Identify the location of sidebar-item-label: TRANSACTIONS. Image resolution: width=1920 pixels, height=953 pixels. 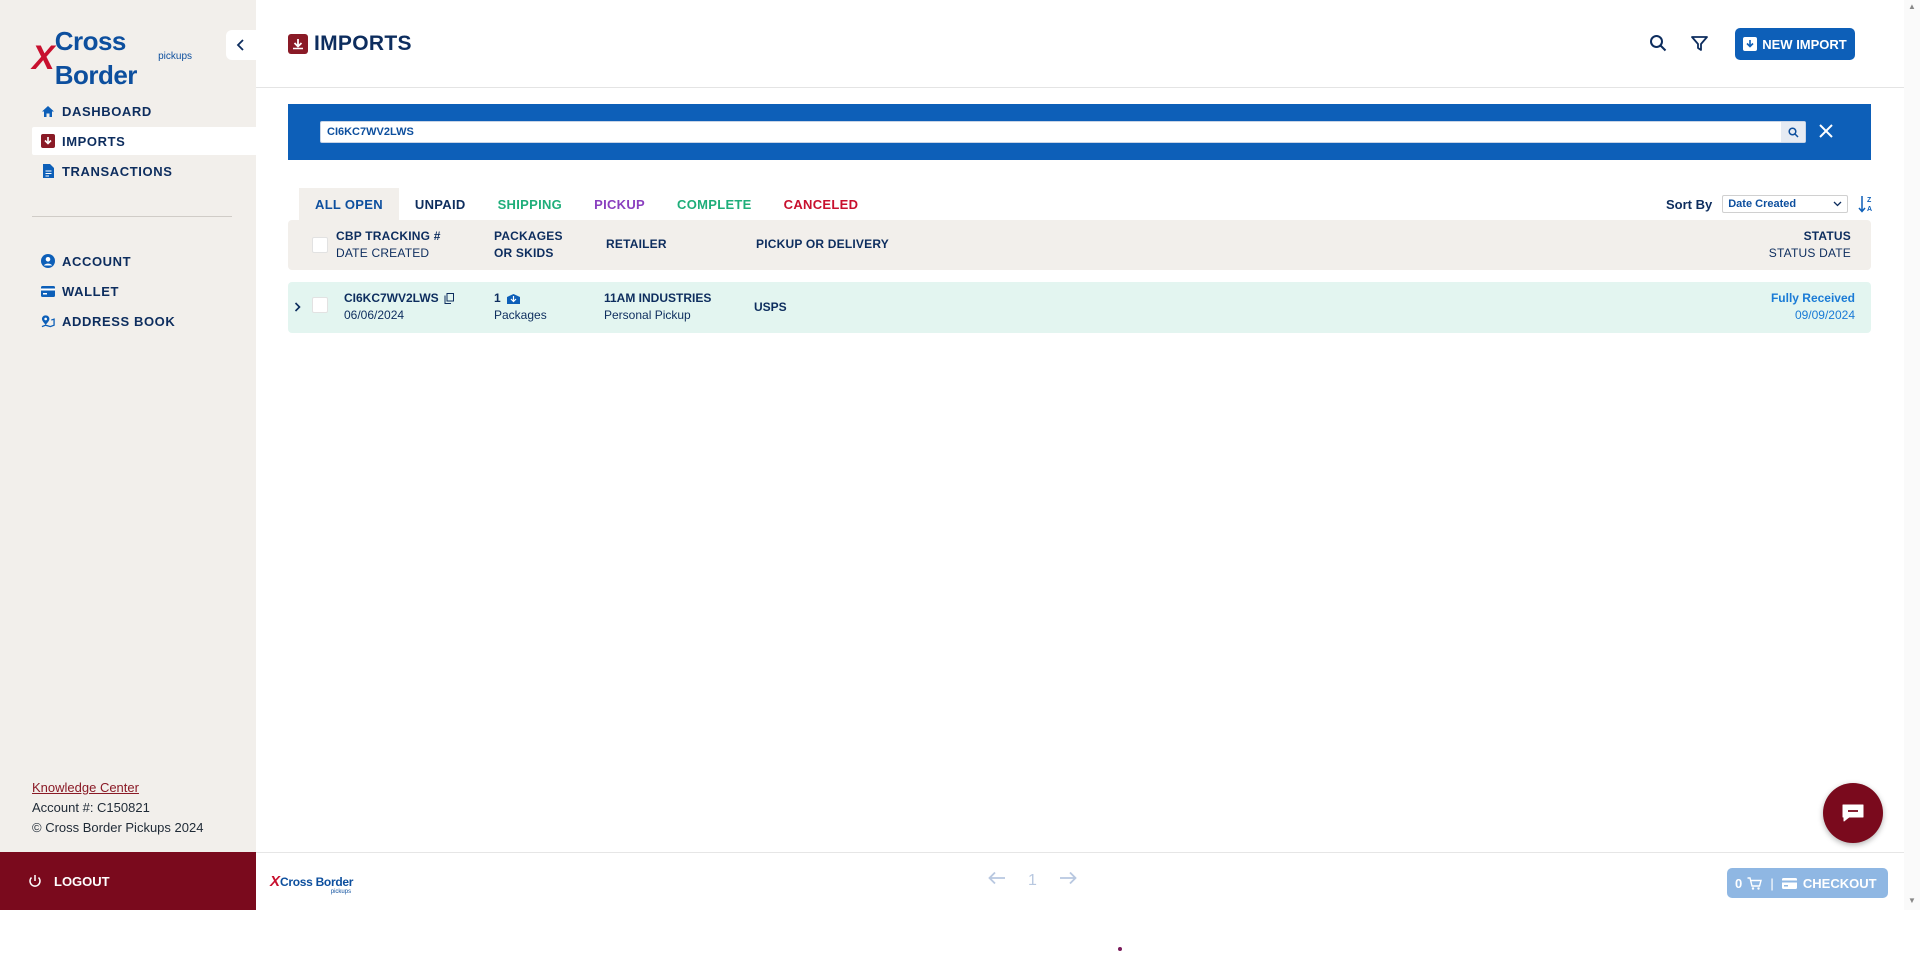
(117, 171).